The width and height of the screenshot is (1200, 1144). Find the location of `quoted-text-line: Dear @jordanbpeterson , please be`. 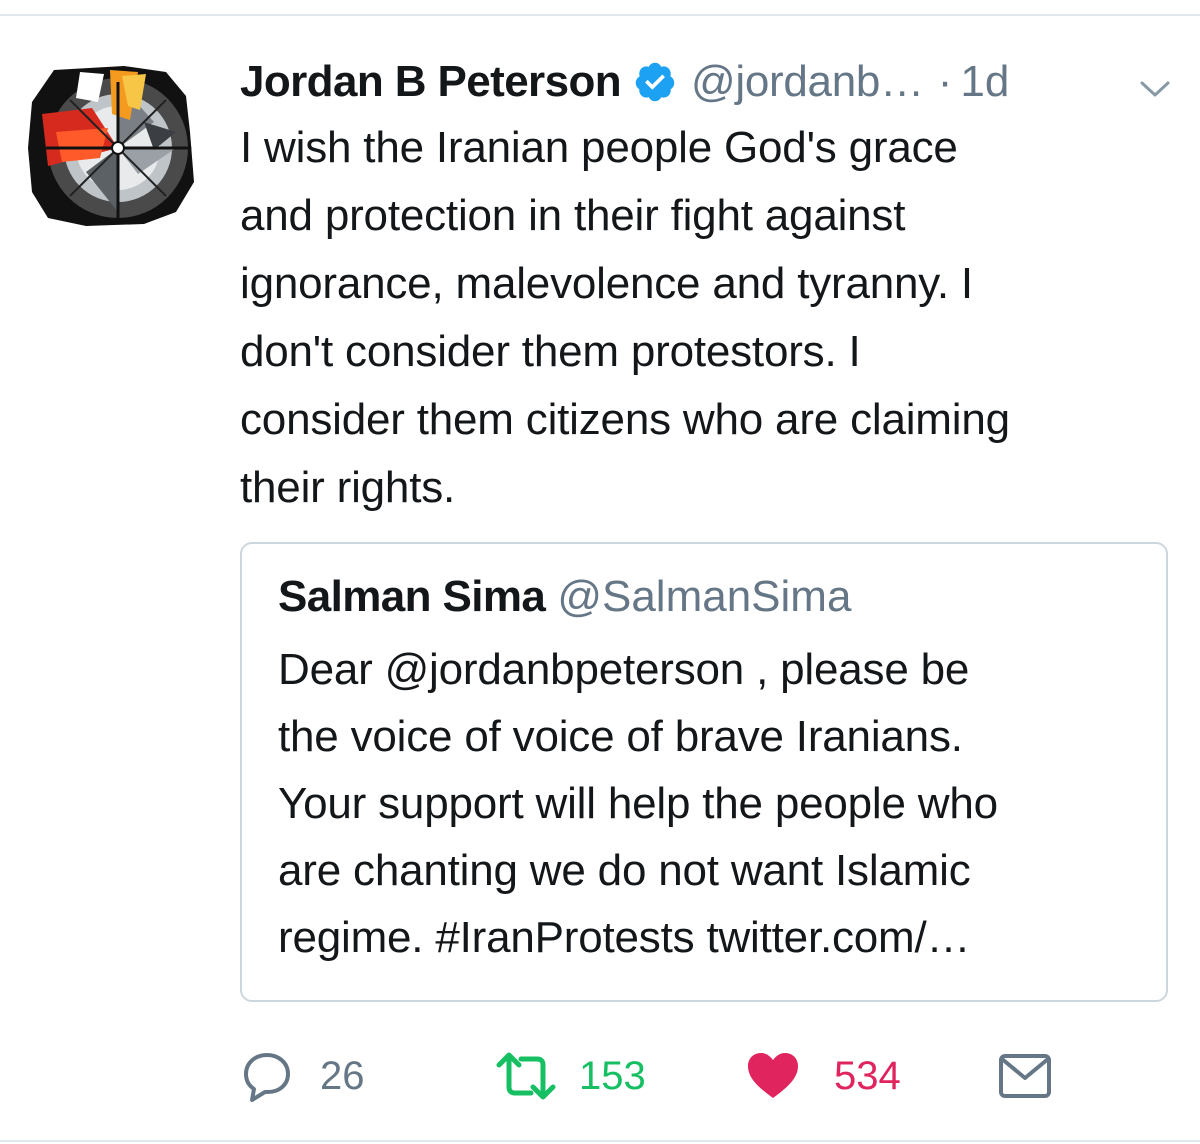

quoted-text-line: Dear @jordanbpeterson , please be is located at coordinates (624, 669).